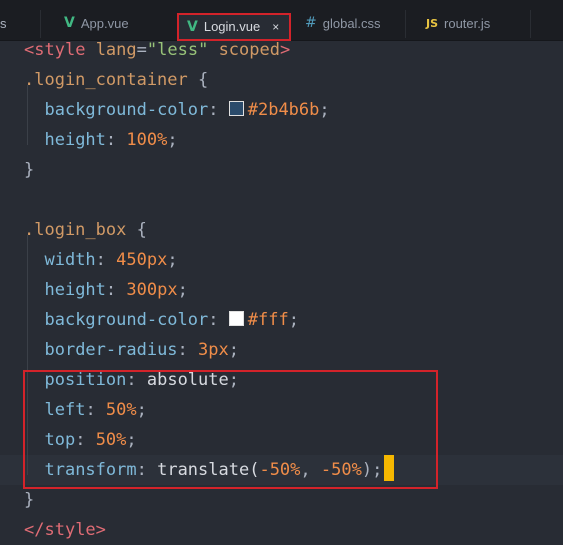 The width and height of the screenshot is (563, 545). What do you see at coordinates (311, 23) in the screenshot?
I see `css-icon: #` at bounding box center [311, 23].